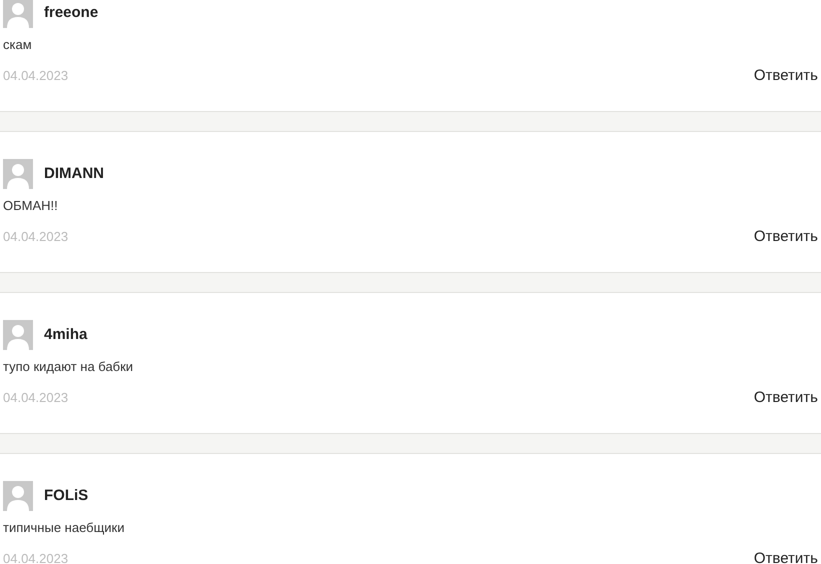  I want to click on comment-text: ОБМАН!!, so click(31, 206).